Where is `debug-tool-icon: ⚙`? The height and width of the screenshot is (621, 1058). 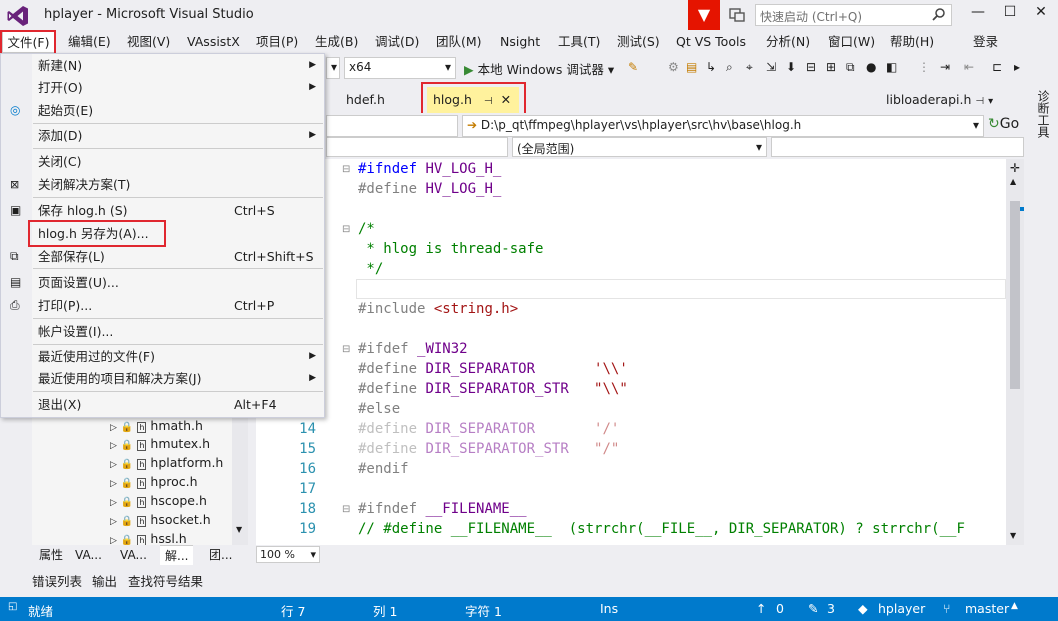 debug-tool-icon: ⚙ is located at coordinates (673, 67).